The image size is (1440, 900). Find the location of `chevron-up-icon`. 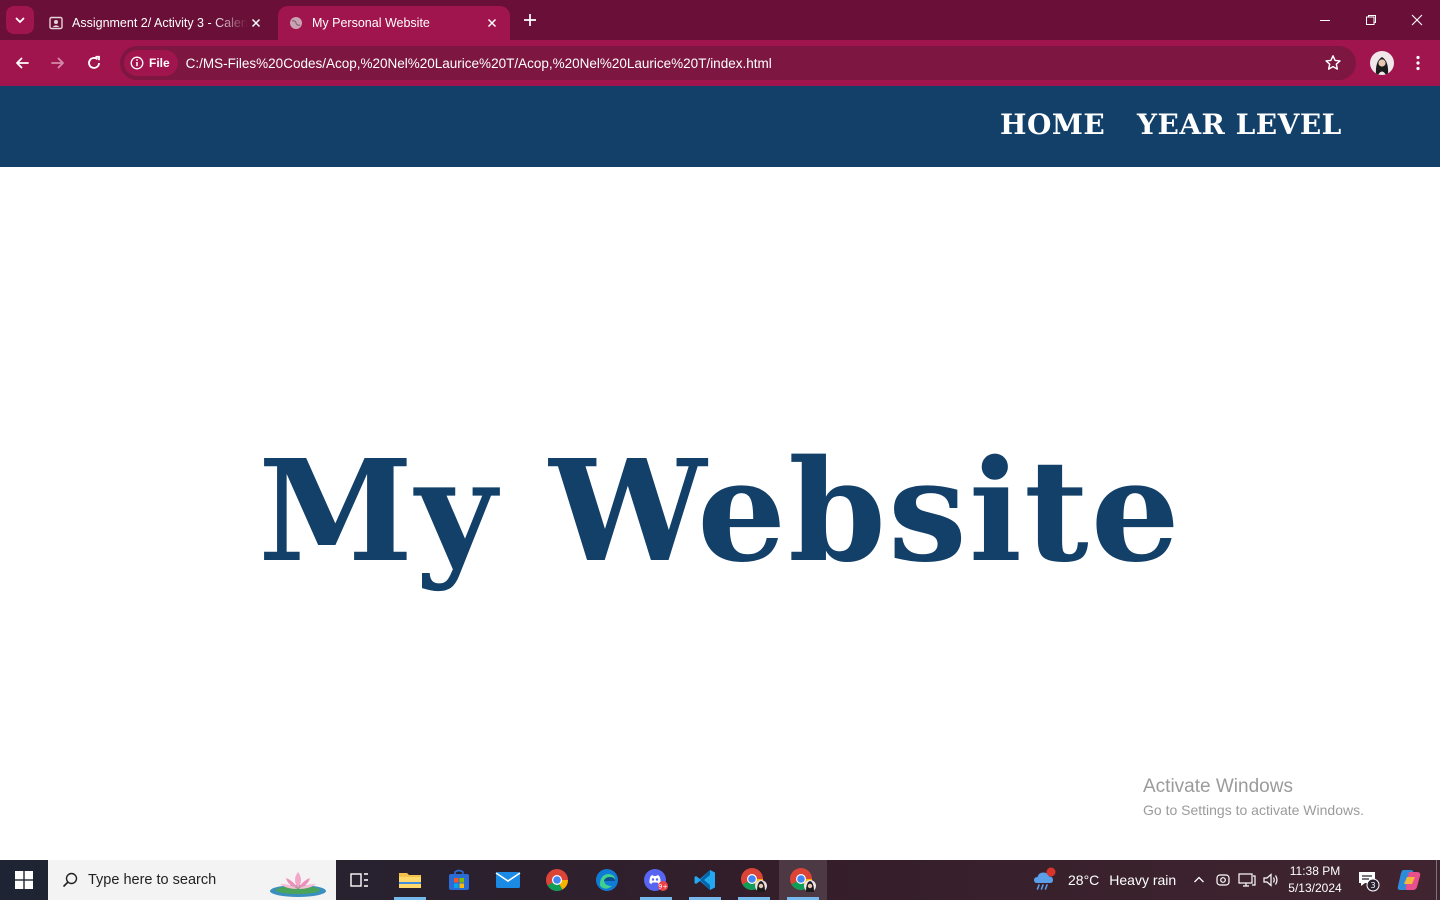

chevron-up-icon is located at coordinates (1199, 879).